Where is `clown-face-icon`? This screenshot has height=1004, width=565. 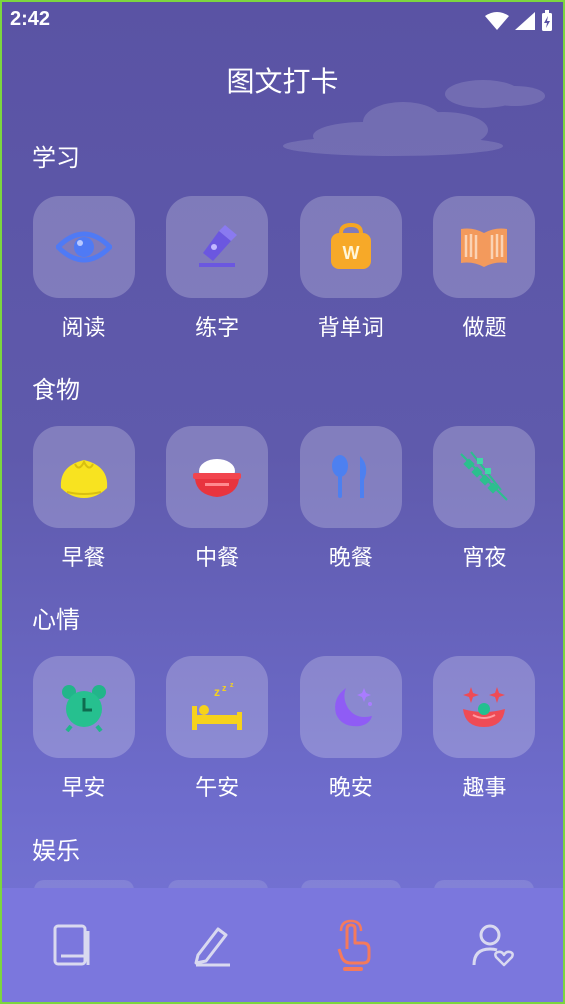 clown-face-icon is located at coordinates (484, 707).